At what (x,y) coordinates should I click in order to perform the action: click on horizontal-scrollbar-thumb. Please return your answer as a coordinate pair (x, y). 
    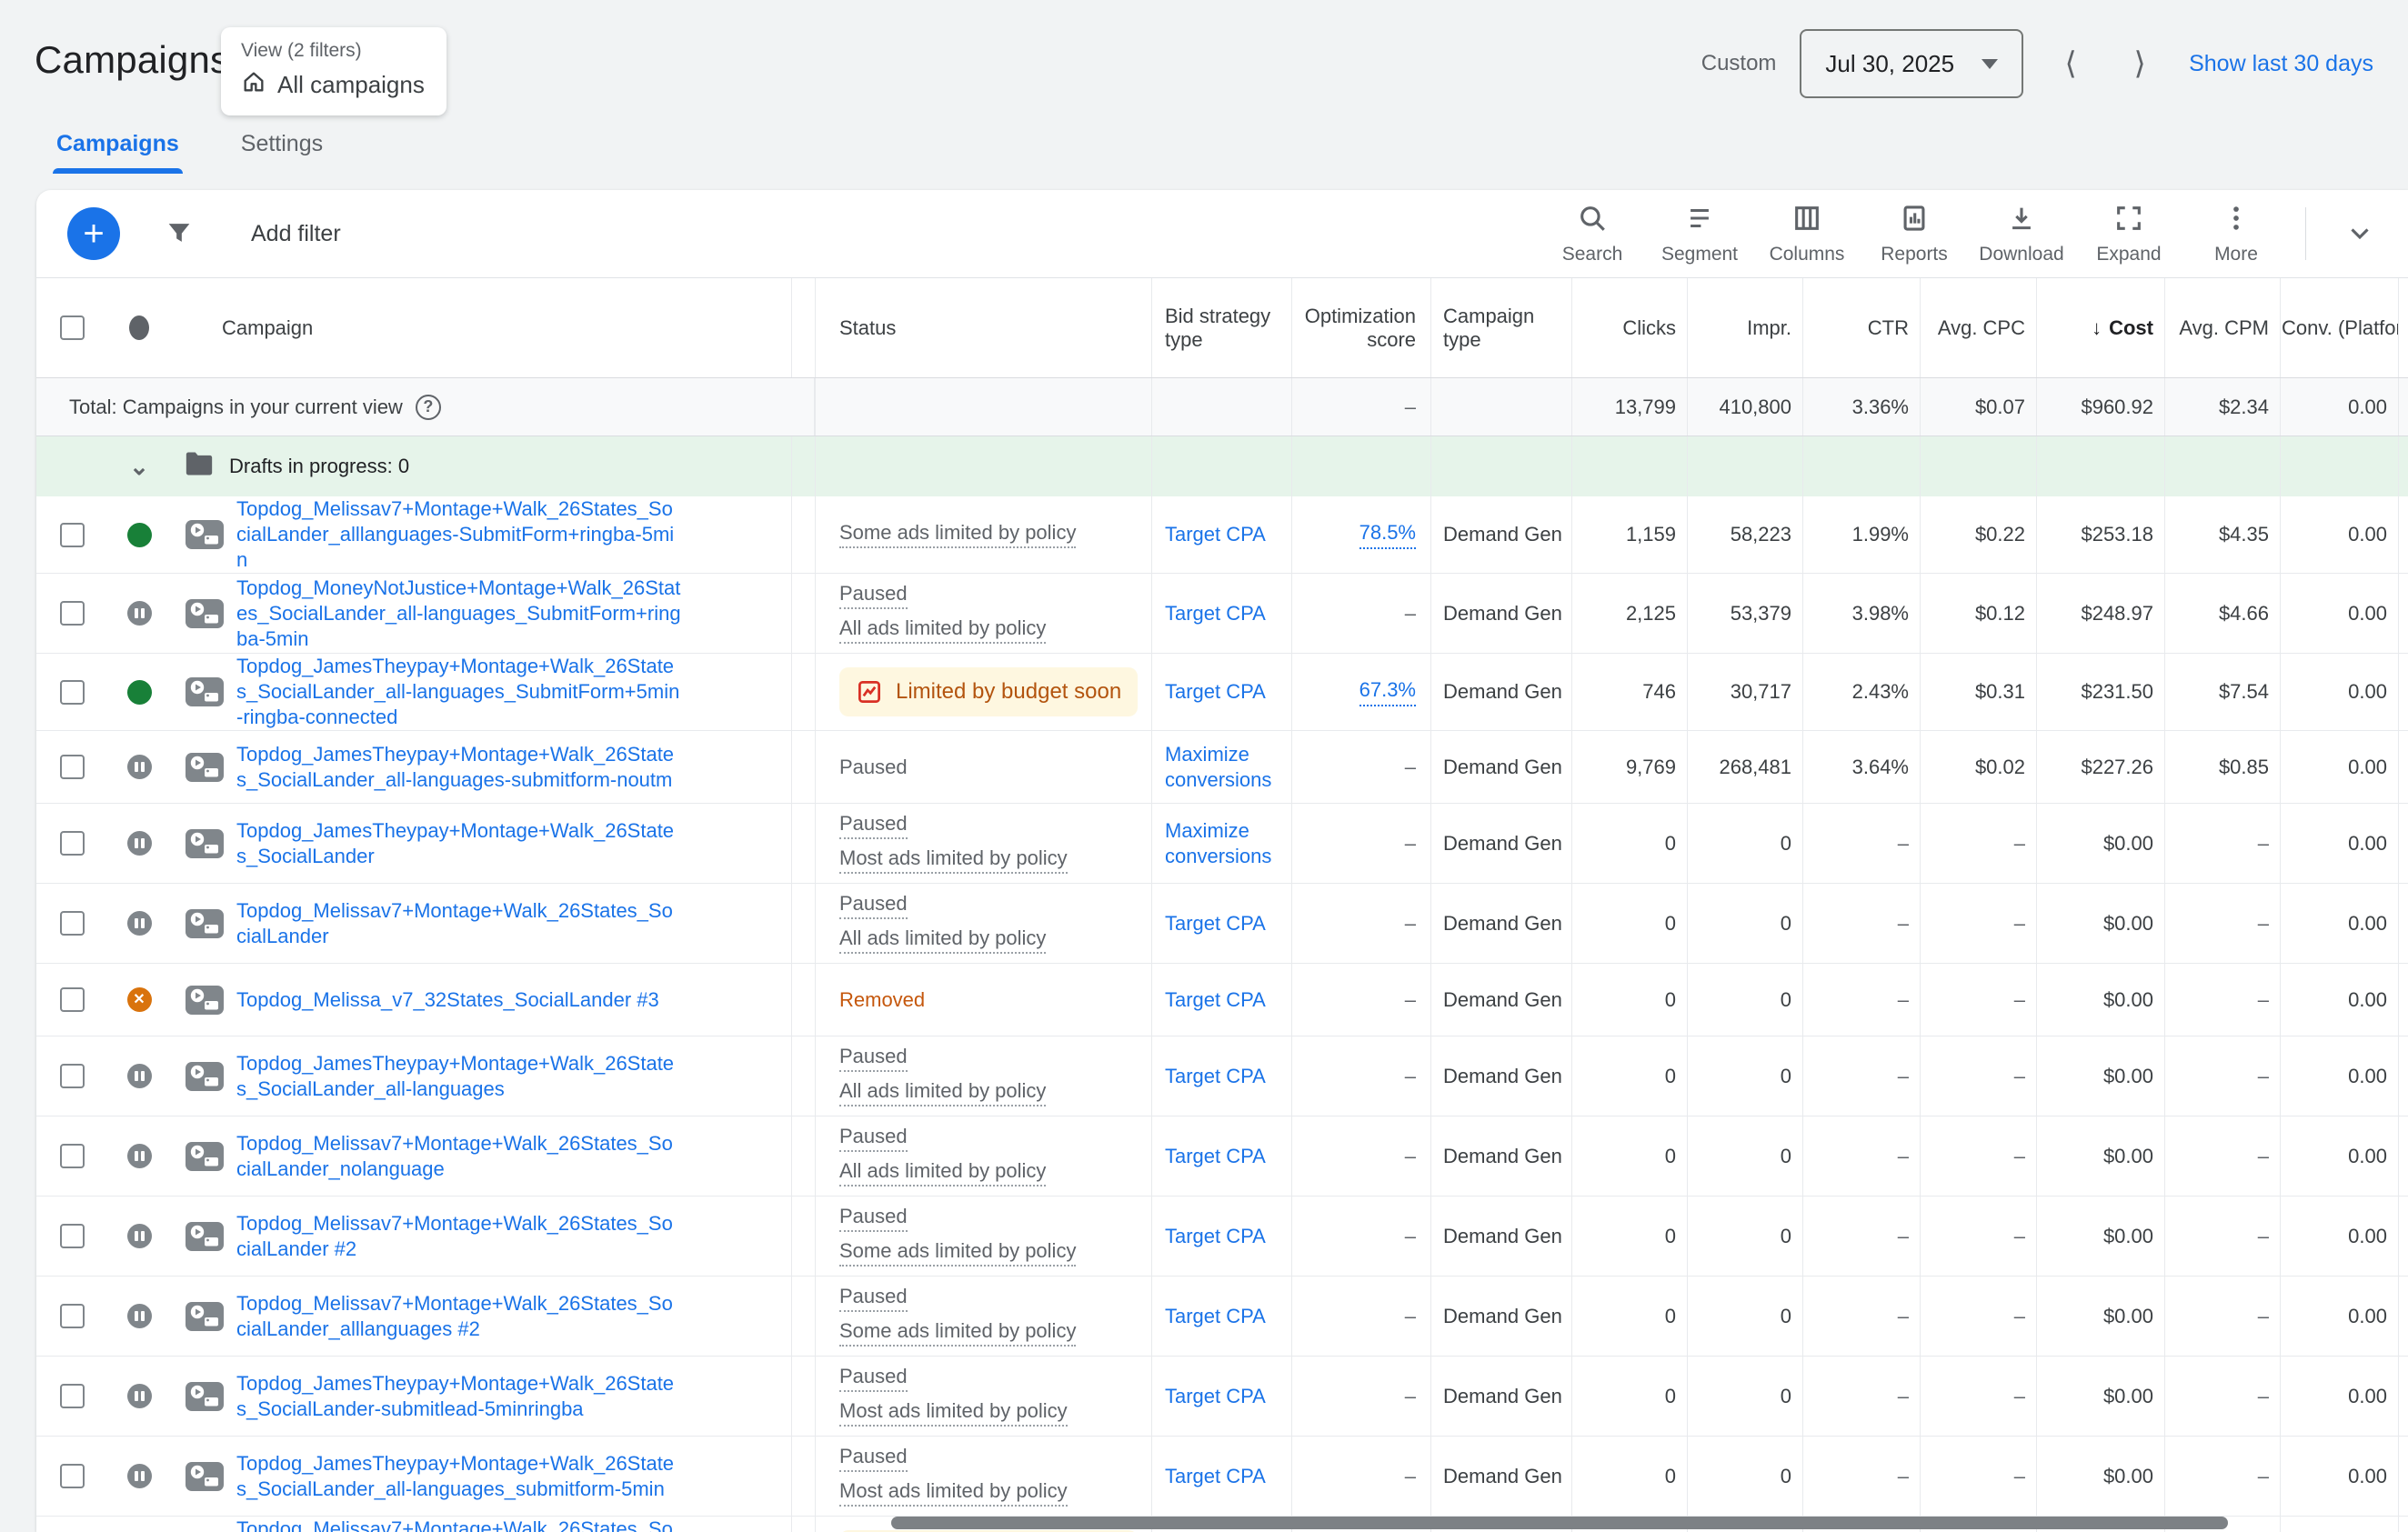
    Looking at the image, I should click on (1559, 1523).